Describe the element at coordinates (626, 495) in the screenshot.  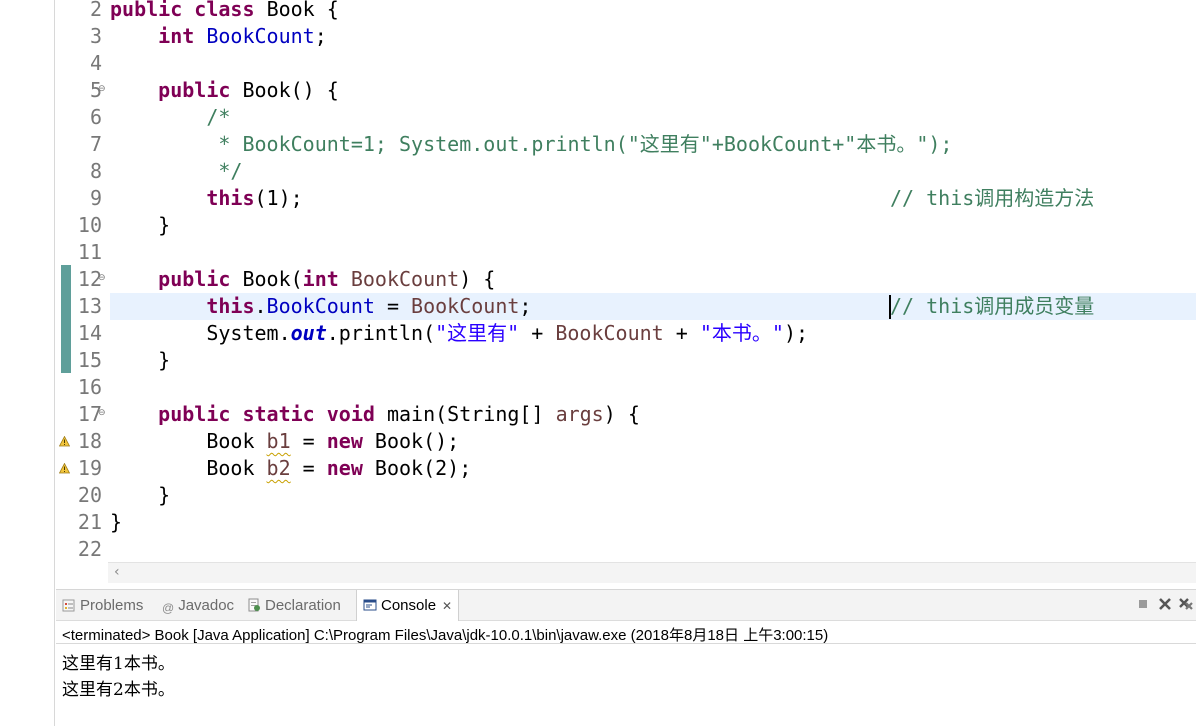
I see `code-line: 20 }` at that location.